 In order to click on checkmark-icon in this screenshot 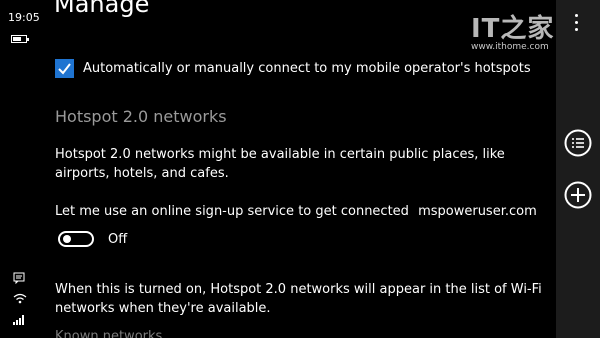, I will do `click(64, 69)`.